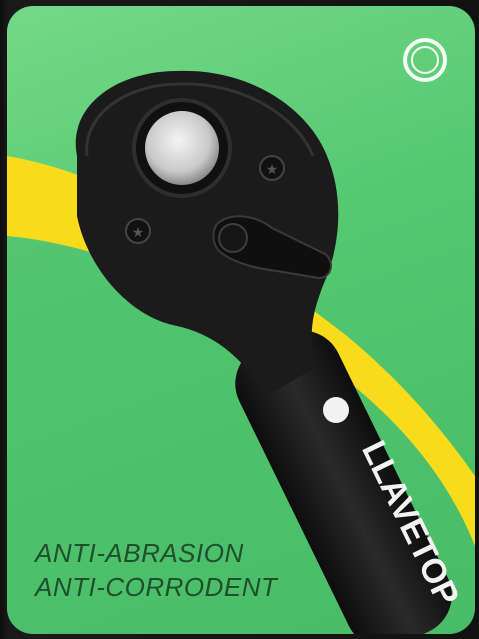 This screenshot has width=479, height=639. I want to click on circle-outline-icon, so click(425, 60).